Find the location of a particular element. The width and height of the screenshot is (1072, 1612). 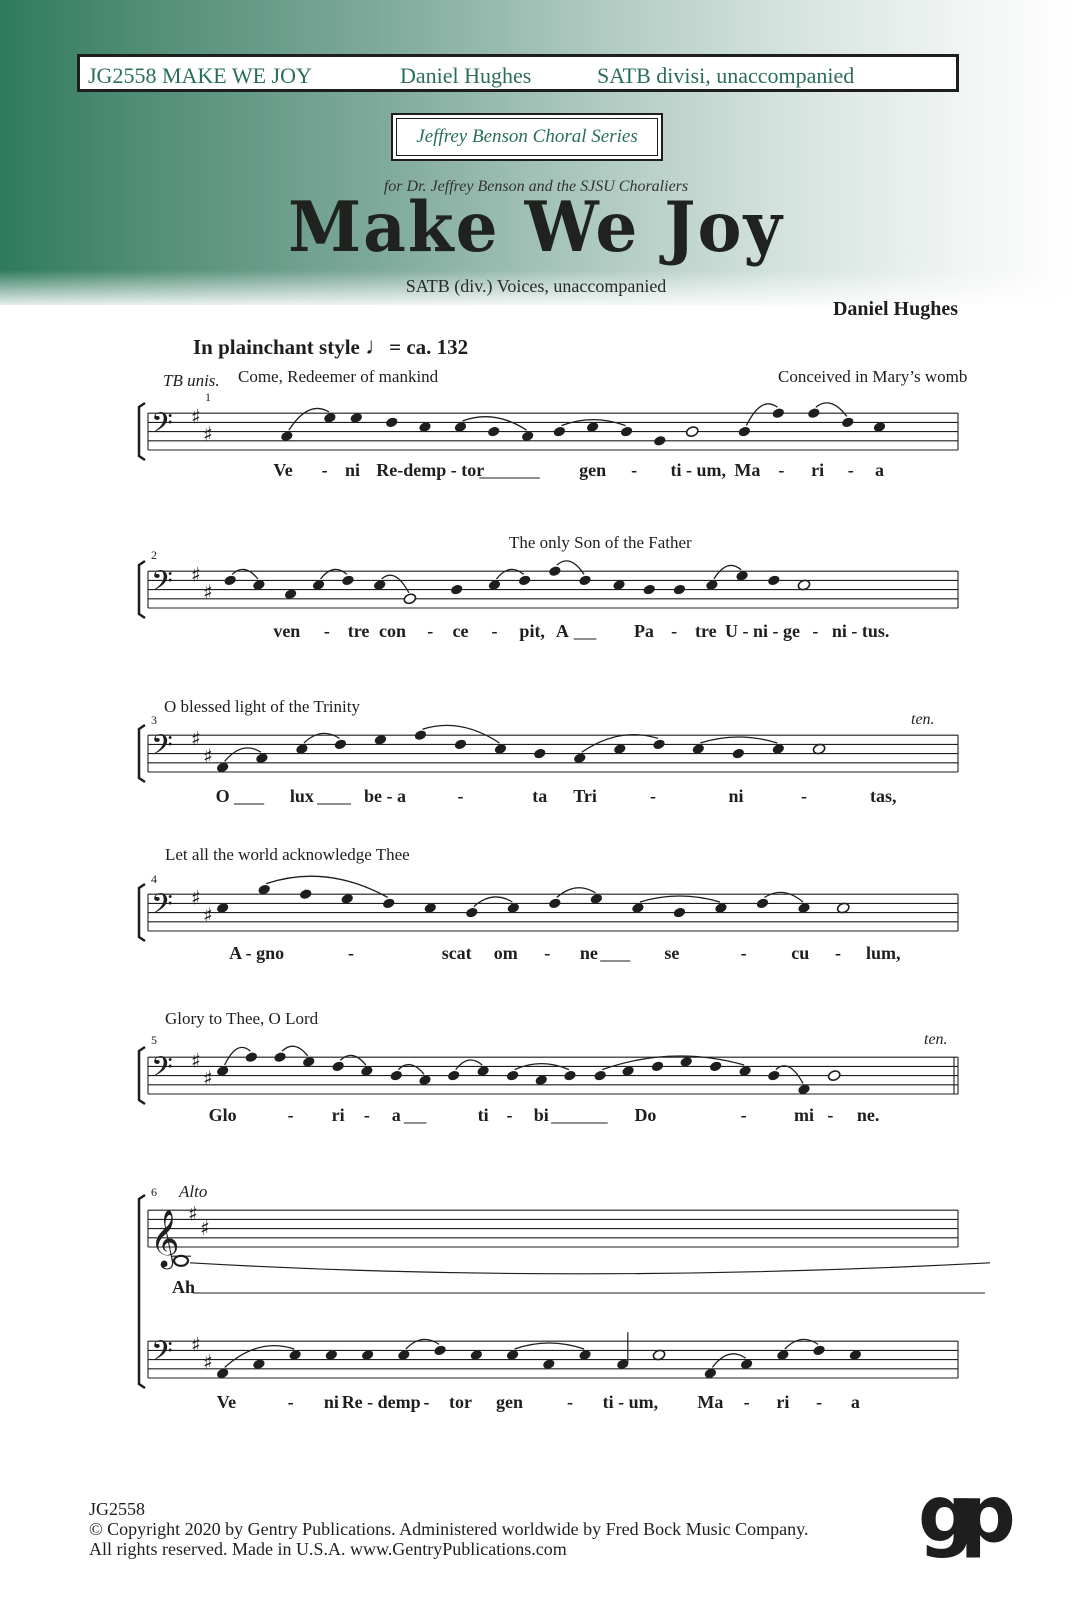

lyric-syllable: tor is located at coordinates (460, 1402).